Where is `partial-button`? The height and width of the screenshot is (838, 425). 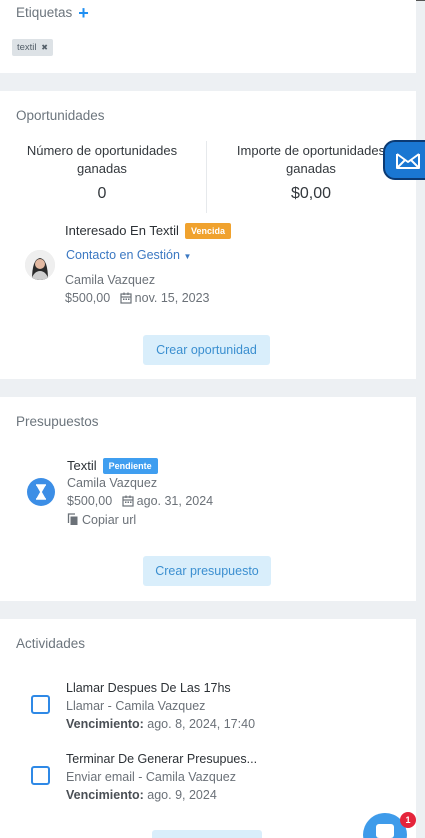 partial-button is located at coordinates (207, 834).